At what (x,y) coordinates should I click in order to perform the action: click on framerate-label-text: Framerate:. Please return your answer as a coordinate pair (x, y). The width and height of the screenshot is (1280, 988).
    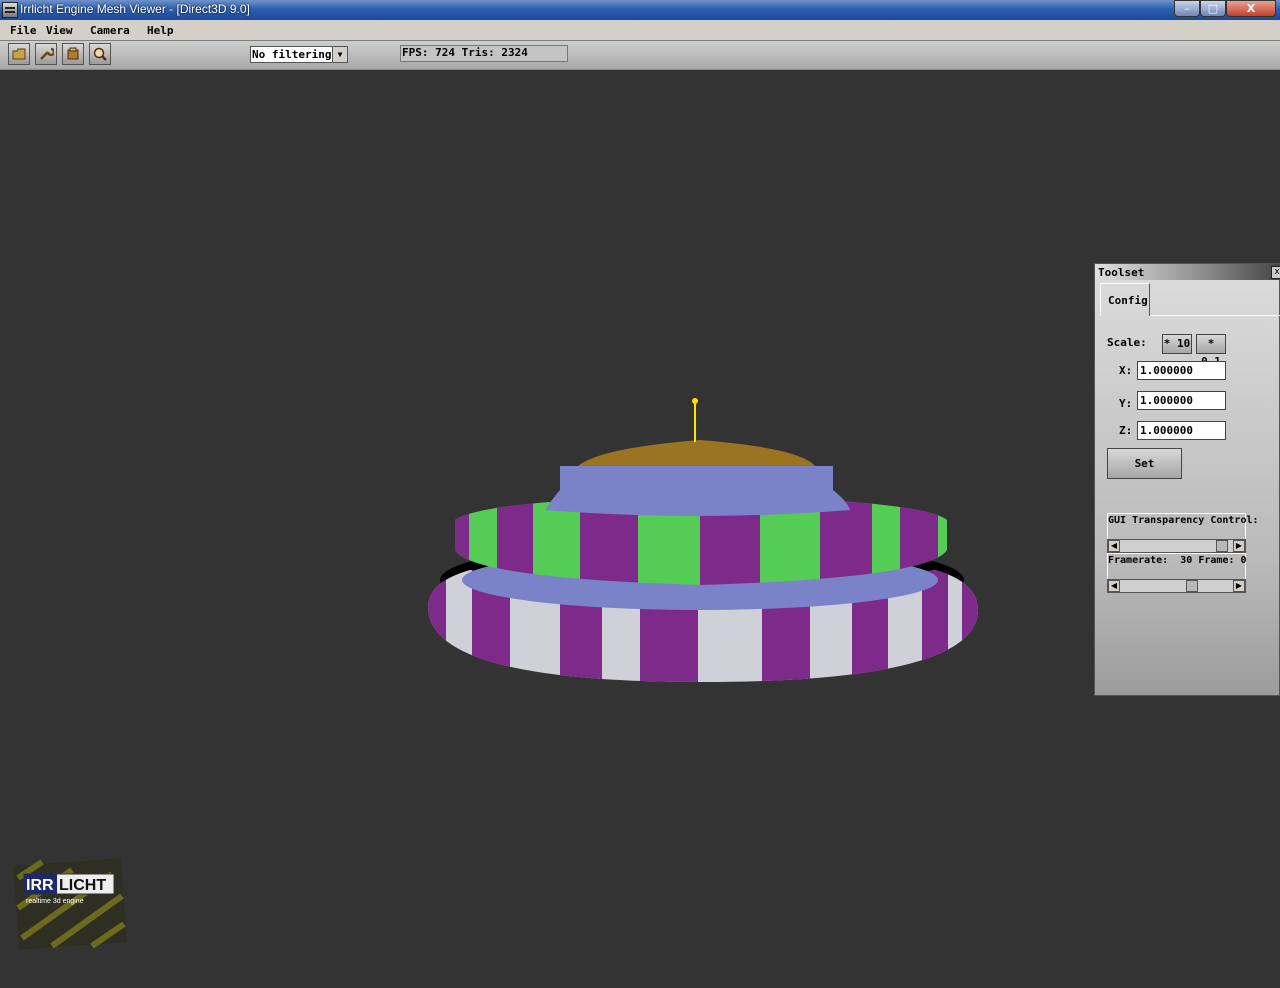
    Looking at the image, I should click on (1138, 560).